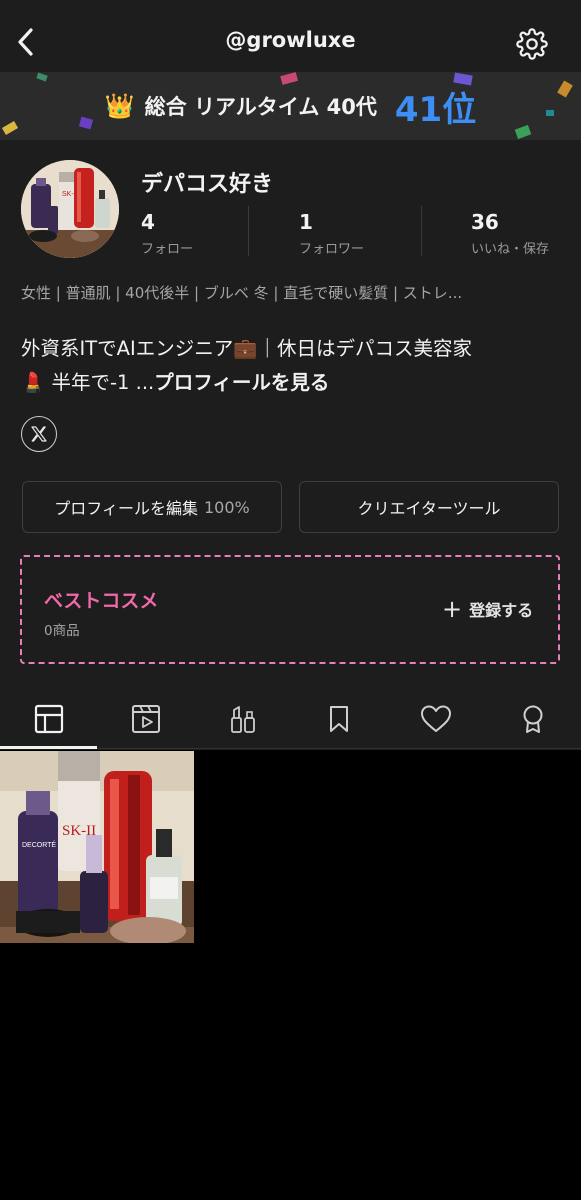  I want to click on post-thumbnail: SK-II DECORTÉ, so click(97, 847).